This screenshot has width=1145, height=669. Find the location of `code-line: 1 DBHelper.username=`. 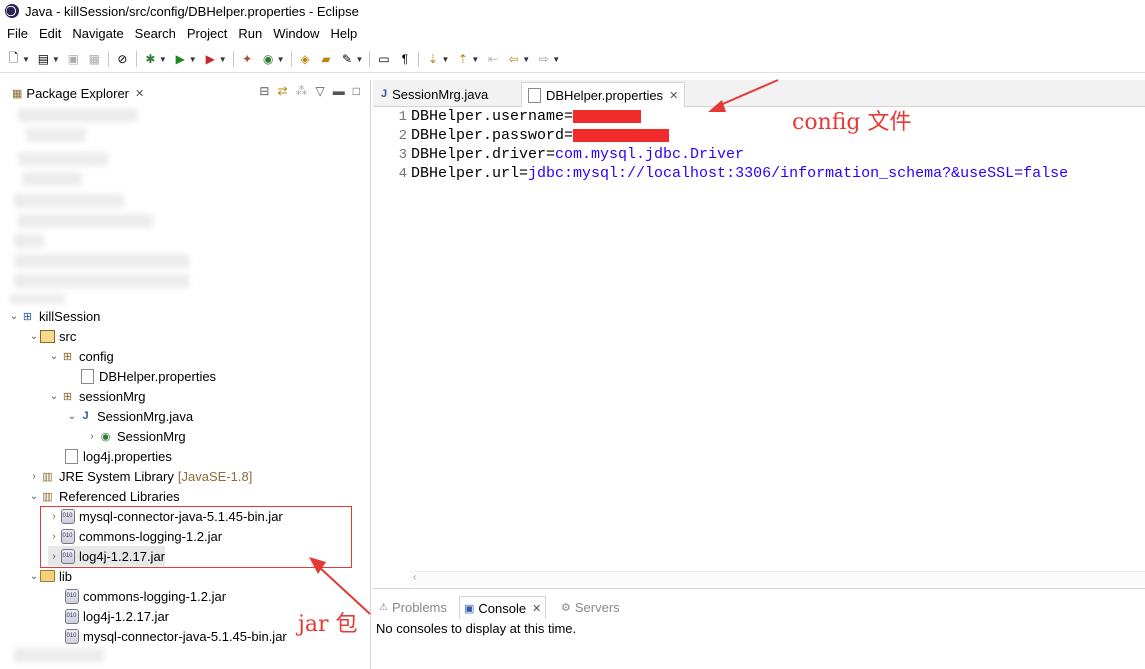

code-line: 1 DBHelper.username= is located at coordinates (507, 116).